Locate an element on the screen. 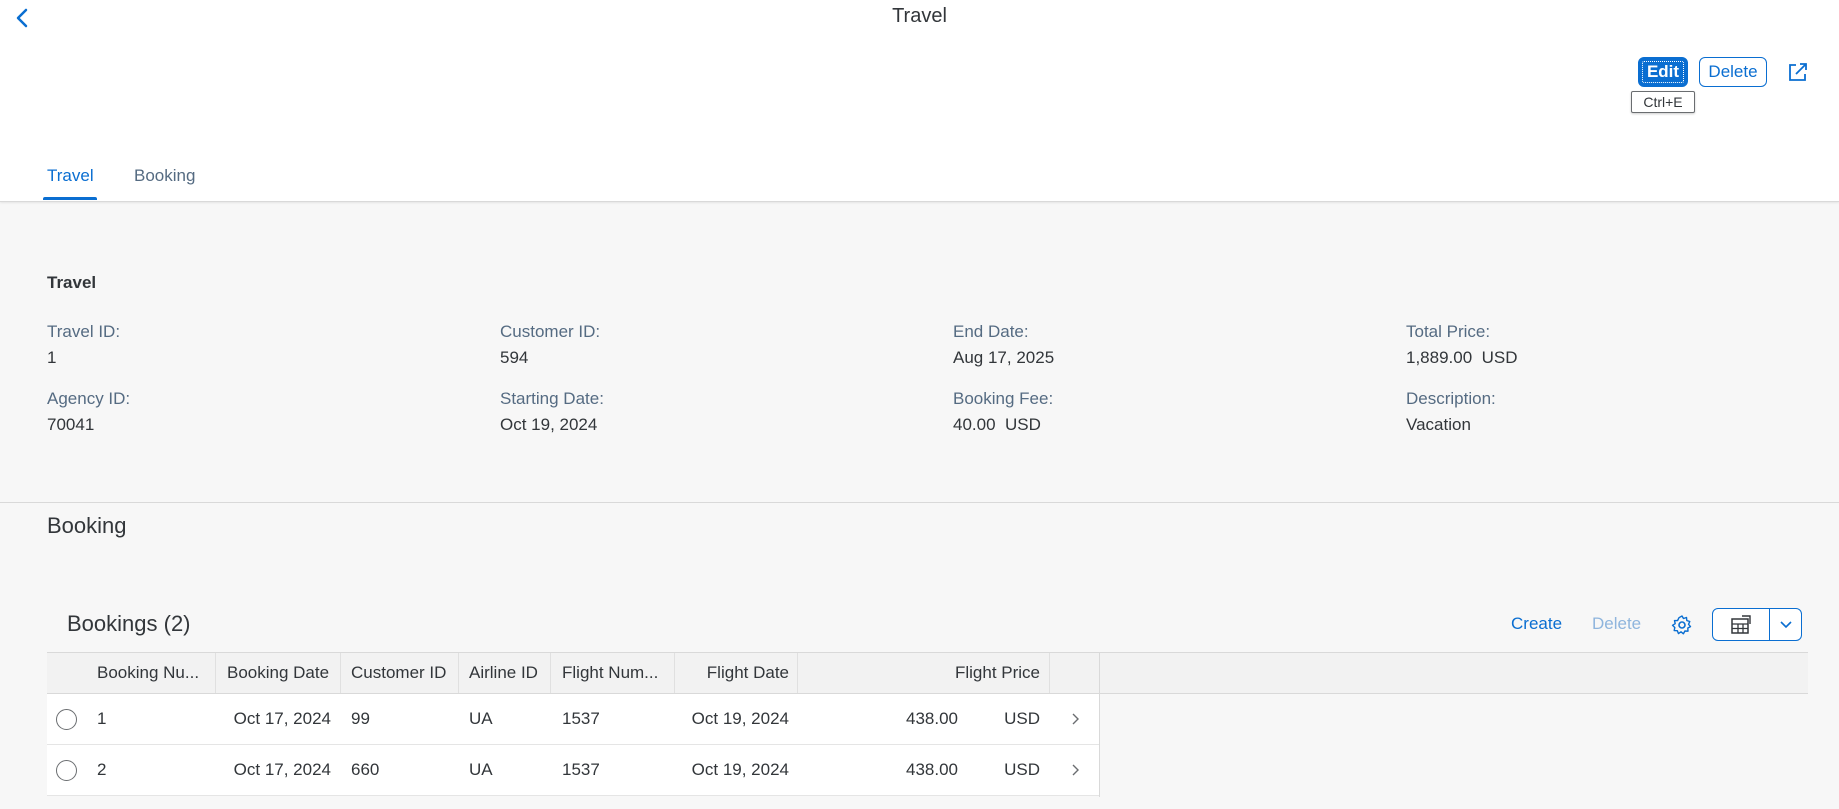 This screenshot has height=809, width=1839. table-settings-button is located at coordinates (1682, 625).